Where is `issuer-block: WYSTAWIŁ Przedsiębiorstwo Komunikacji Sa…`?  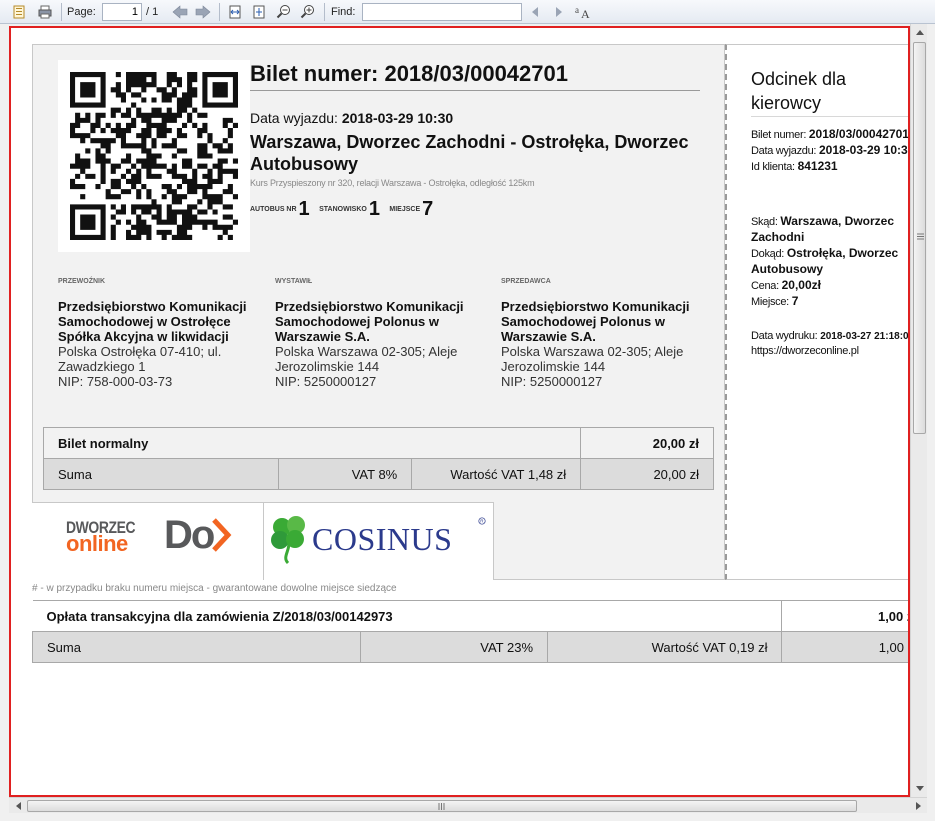 issuer-block: WYSTAWIŁ Przedsiębiorstwo Komunikacji Sa… is located at coordinates (375, 331).